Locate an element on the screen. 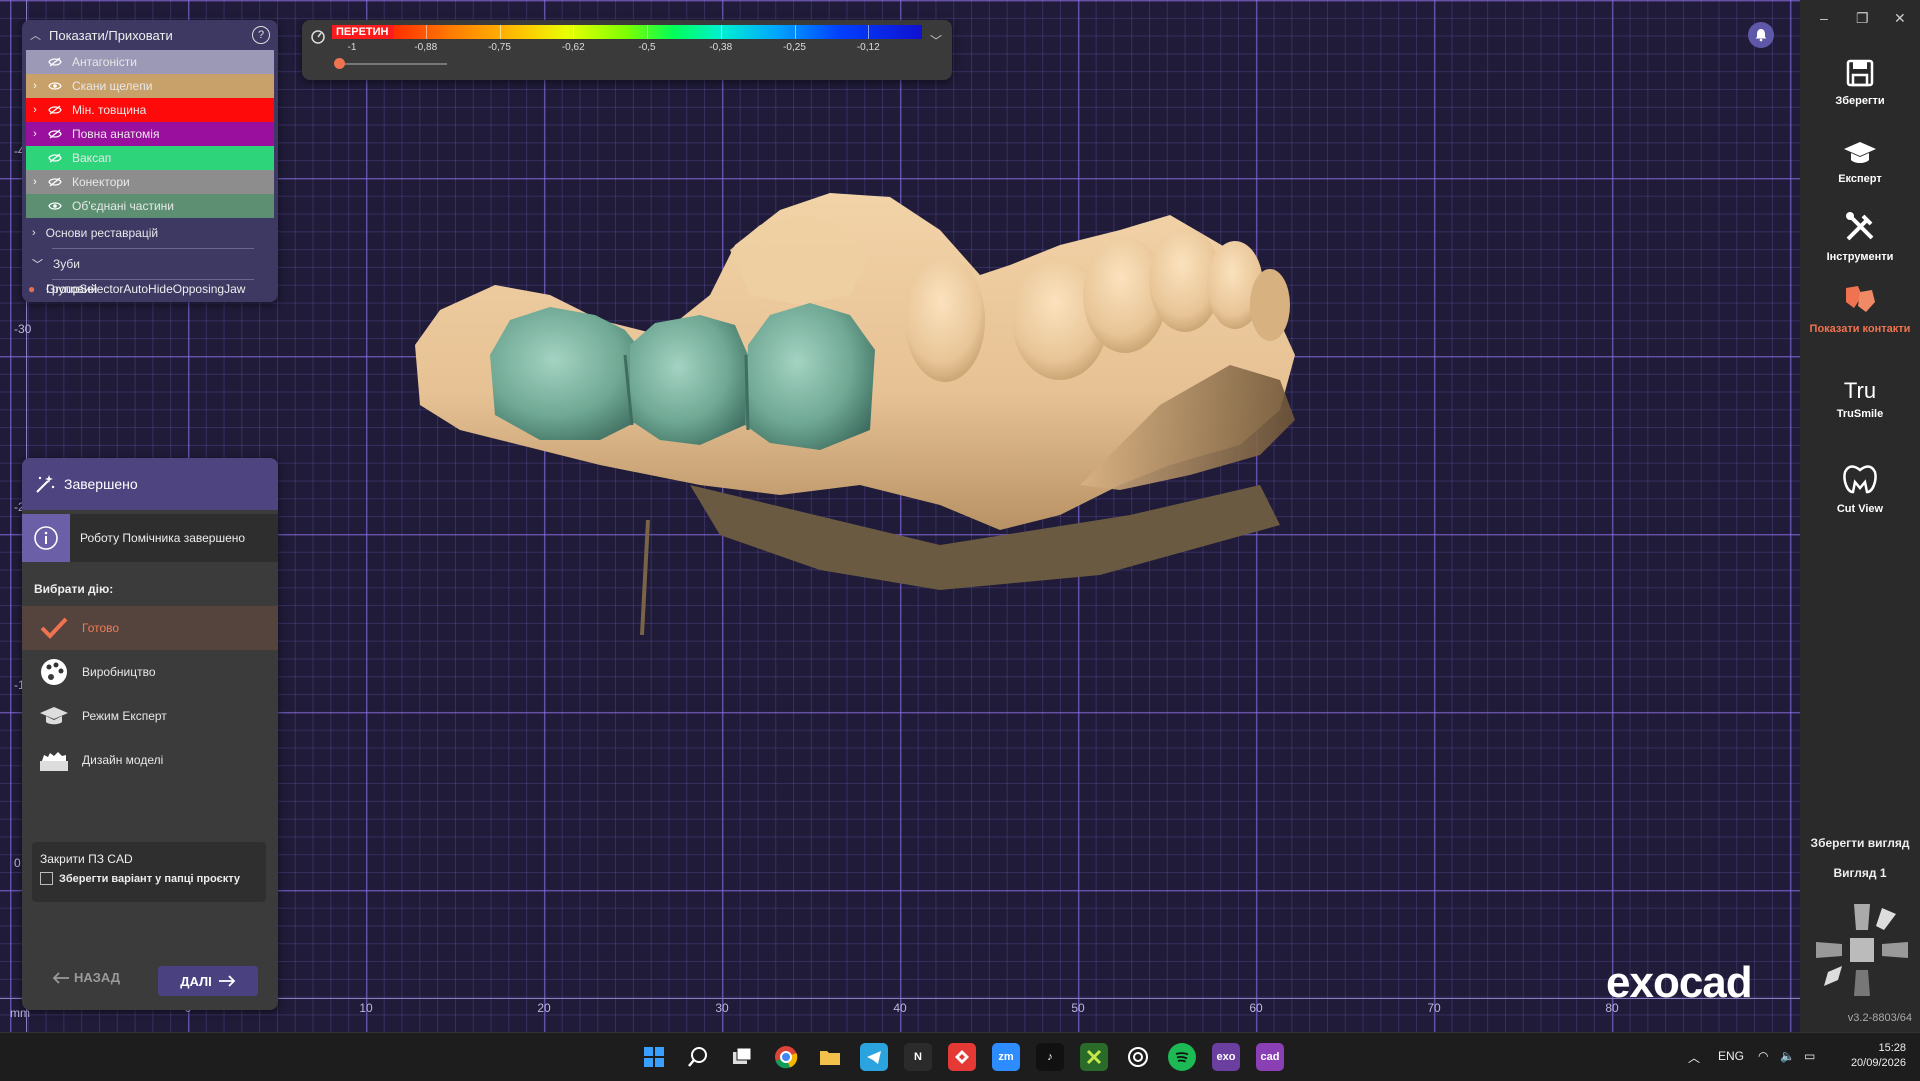 This screenshot has width=1920, height=1081. action-label: Готово is located at coordinates (101, 628).